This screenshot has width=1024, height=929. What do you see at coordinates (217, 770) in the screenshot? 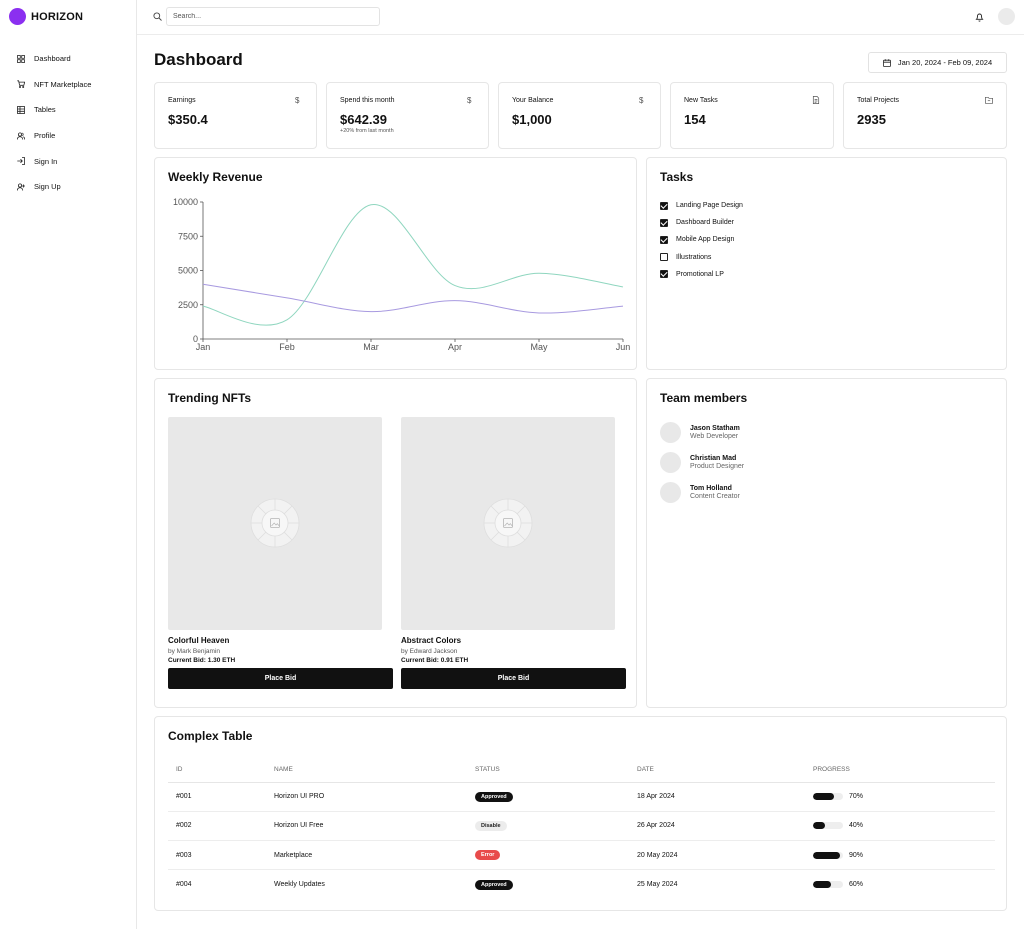
I see `column-header-id: ID` at bounding box center [217, 770].